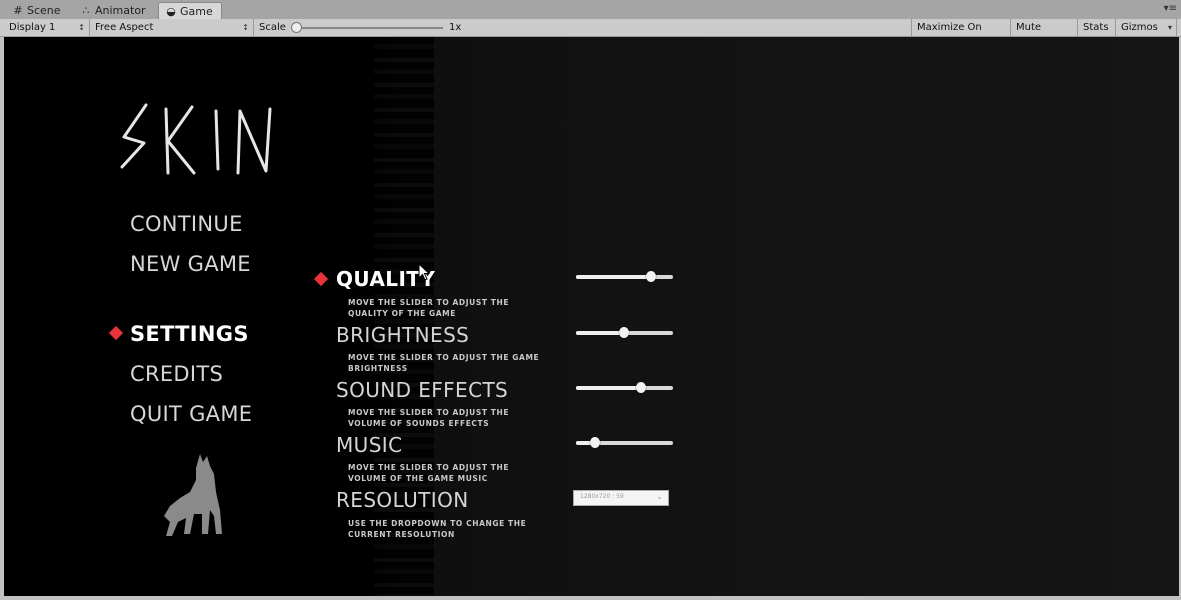 This screenshot has height=600, width=1181. Describe the element at coordinates (424, 272) in the screenshot. I see `mouse-cursor-icon` at that location.